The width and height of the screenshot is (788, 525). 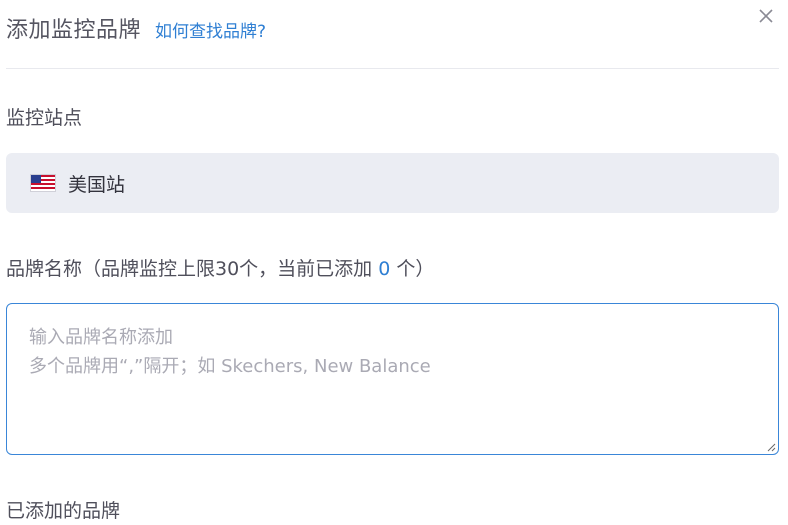 I want to click on brand-label-suffix: 个）, so click(x=415, y=269).